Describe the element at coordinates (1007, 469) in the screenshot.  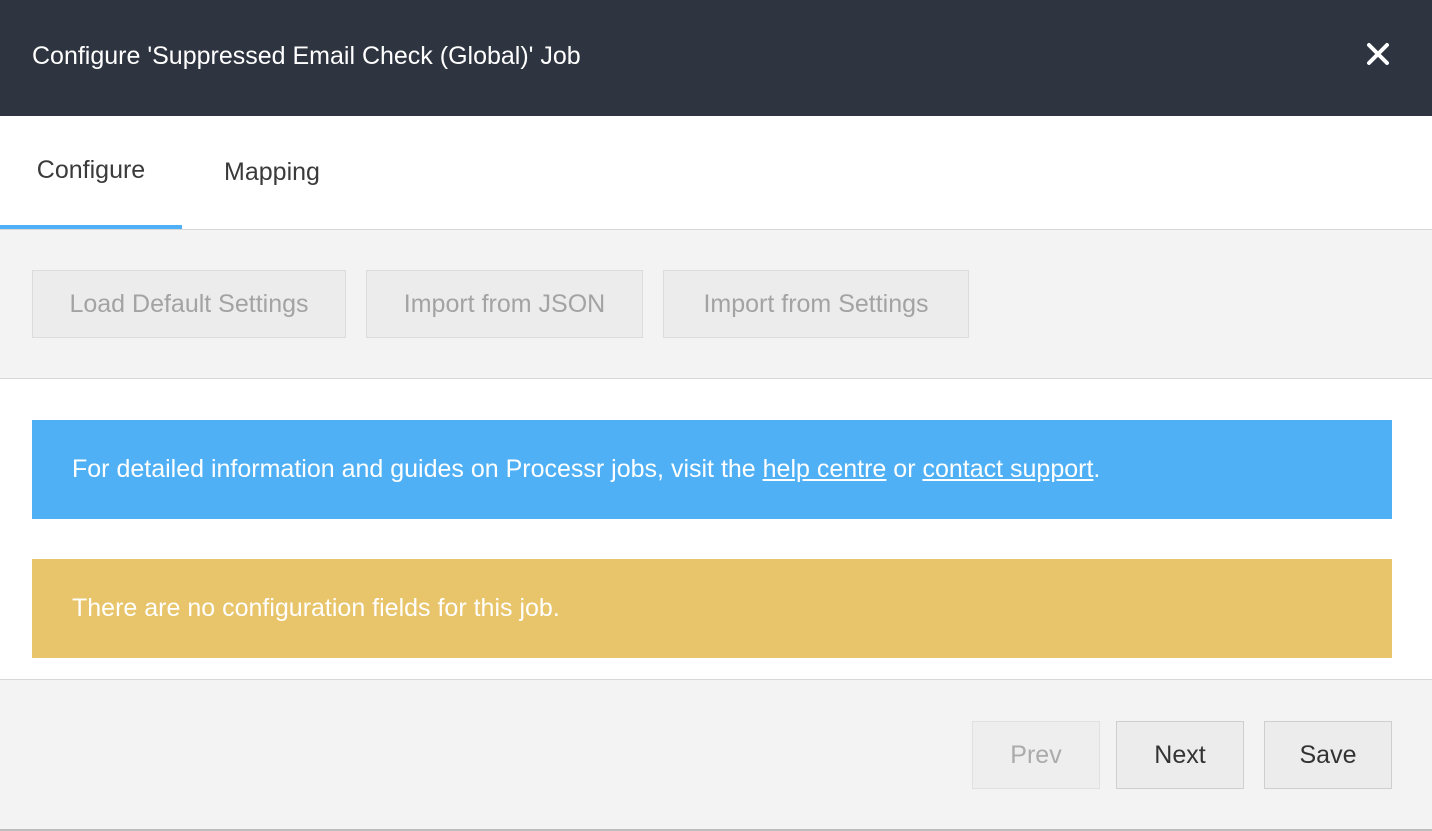
I see `contact-support-link: contact support` at that location.